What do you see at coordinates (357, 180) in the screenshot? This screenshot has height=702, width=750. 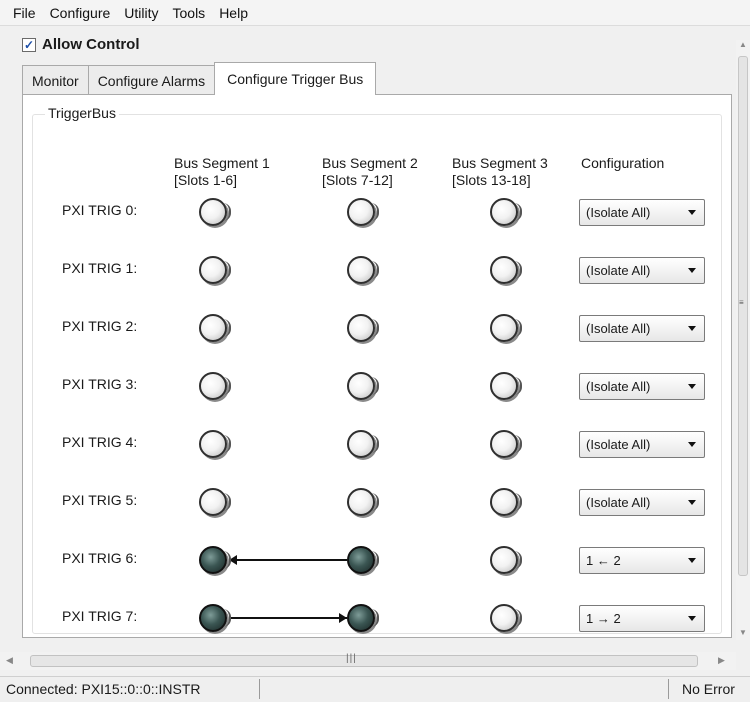 I see `col2-slots: [Slots 7-12]` at bounding box center [357, 180].